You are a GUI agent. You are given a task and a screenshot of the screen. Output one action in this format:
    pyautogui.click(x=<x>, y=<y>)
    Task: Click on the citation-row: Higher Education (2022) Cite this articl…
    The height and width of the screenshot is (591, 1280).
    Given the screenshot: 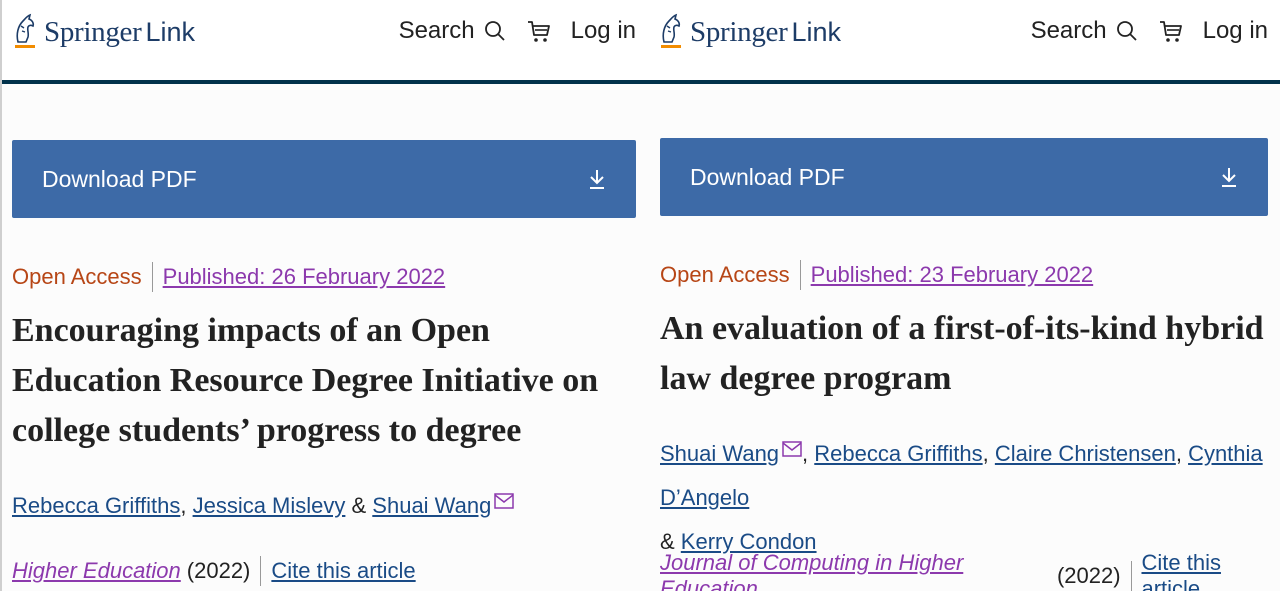 What is the action you would take?
    pyautogui.click(x=214, y=571)
    